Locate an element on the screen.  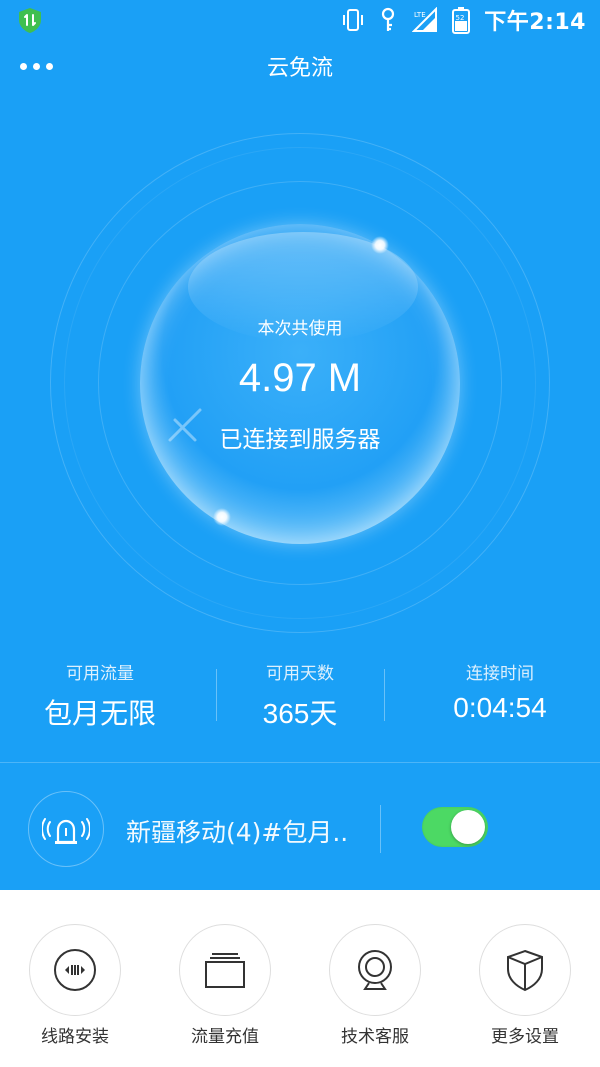
shield-settings-icon is located at coordinates (525, 970).